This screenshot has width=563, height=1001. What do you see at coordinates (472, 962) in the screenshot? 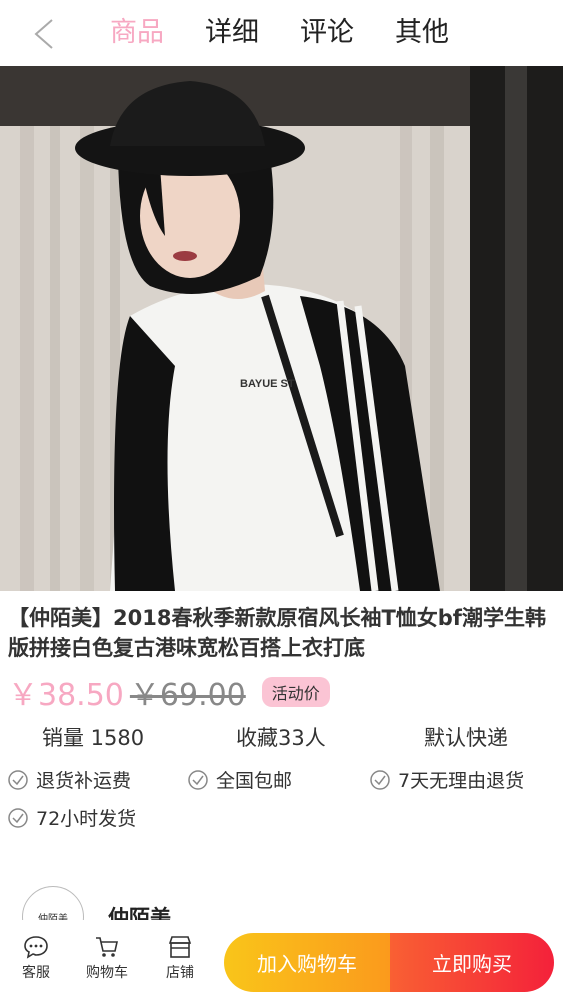
I see `buy-now-button: 立即购买` at bounding box center [472, 962].